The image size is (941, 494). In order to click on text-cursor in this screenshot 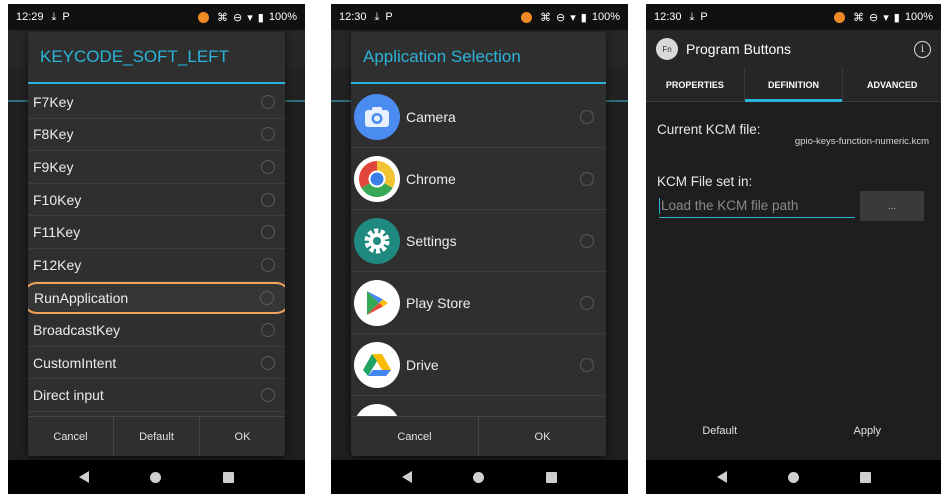, I will do `click(659, 205)`.